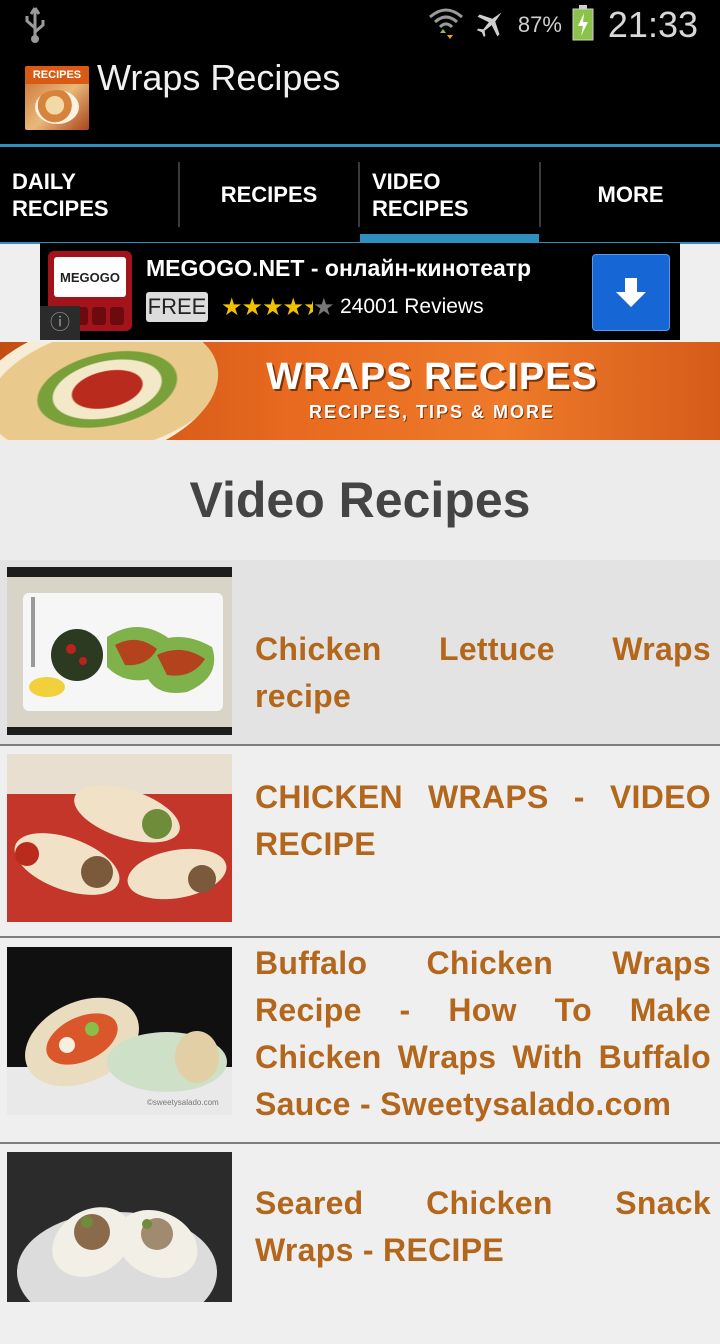  I want to click on list-item: Seared Chicken Snack Wraps - RECIPE, so click(360, 1244).